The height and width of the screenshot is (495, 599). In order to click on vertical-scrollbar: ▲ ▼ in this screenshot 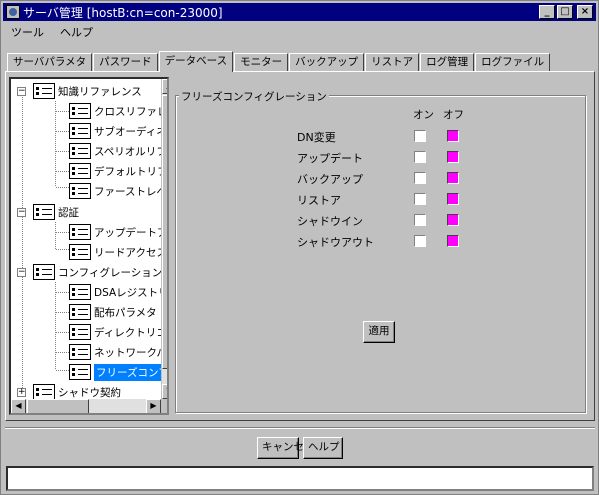, I will do `click(164, 239)`.